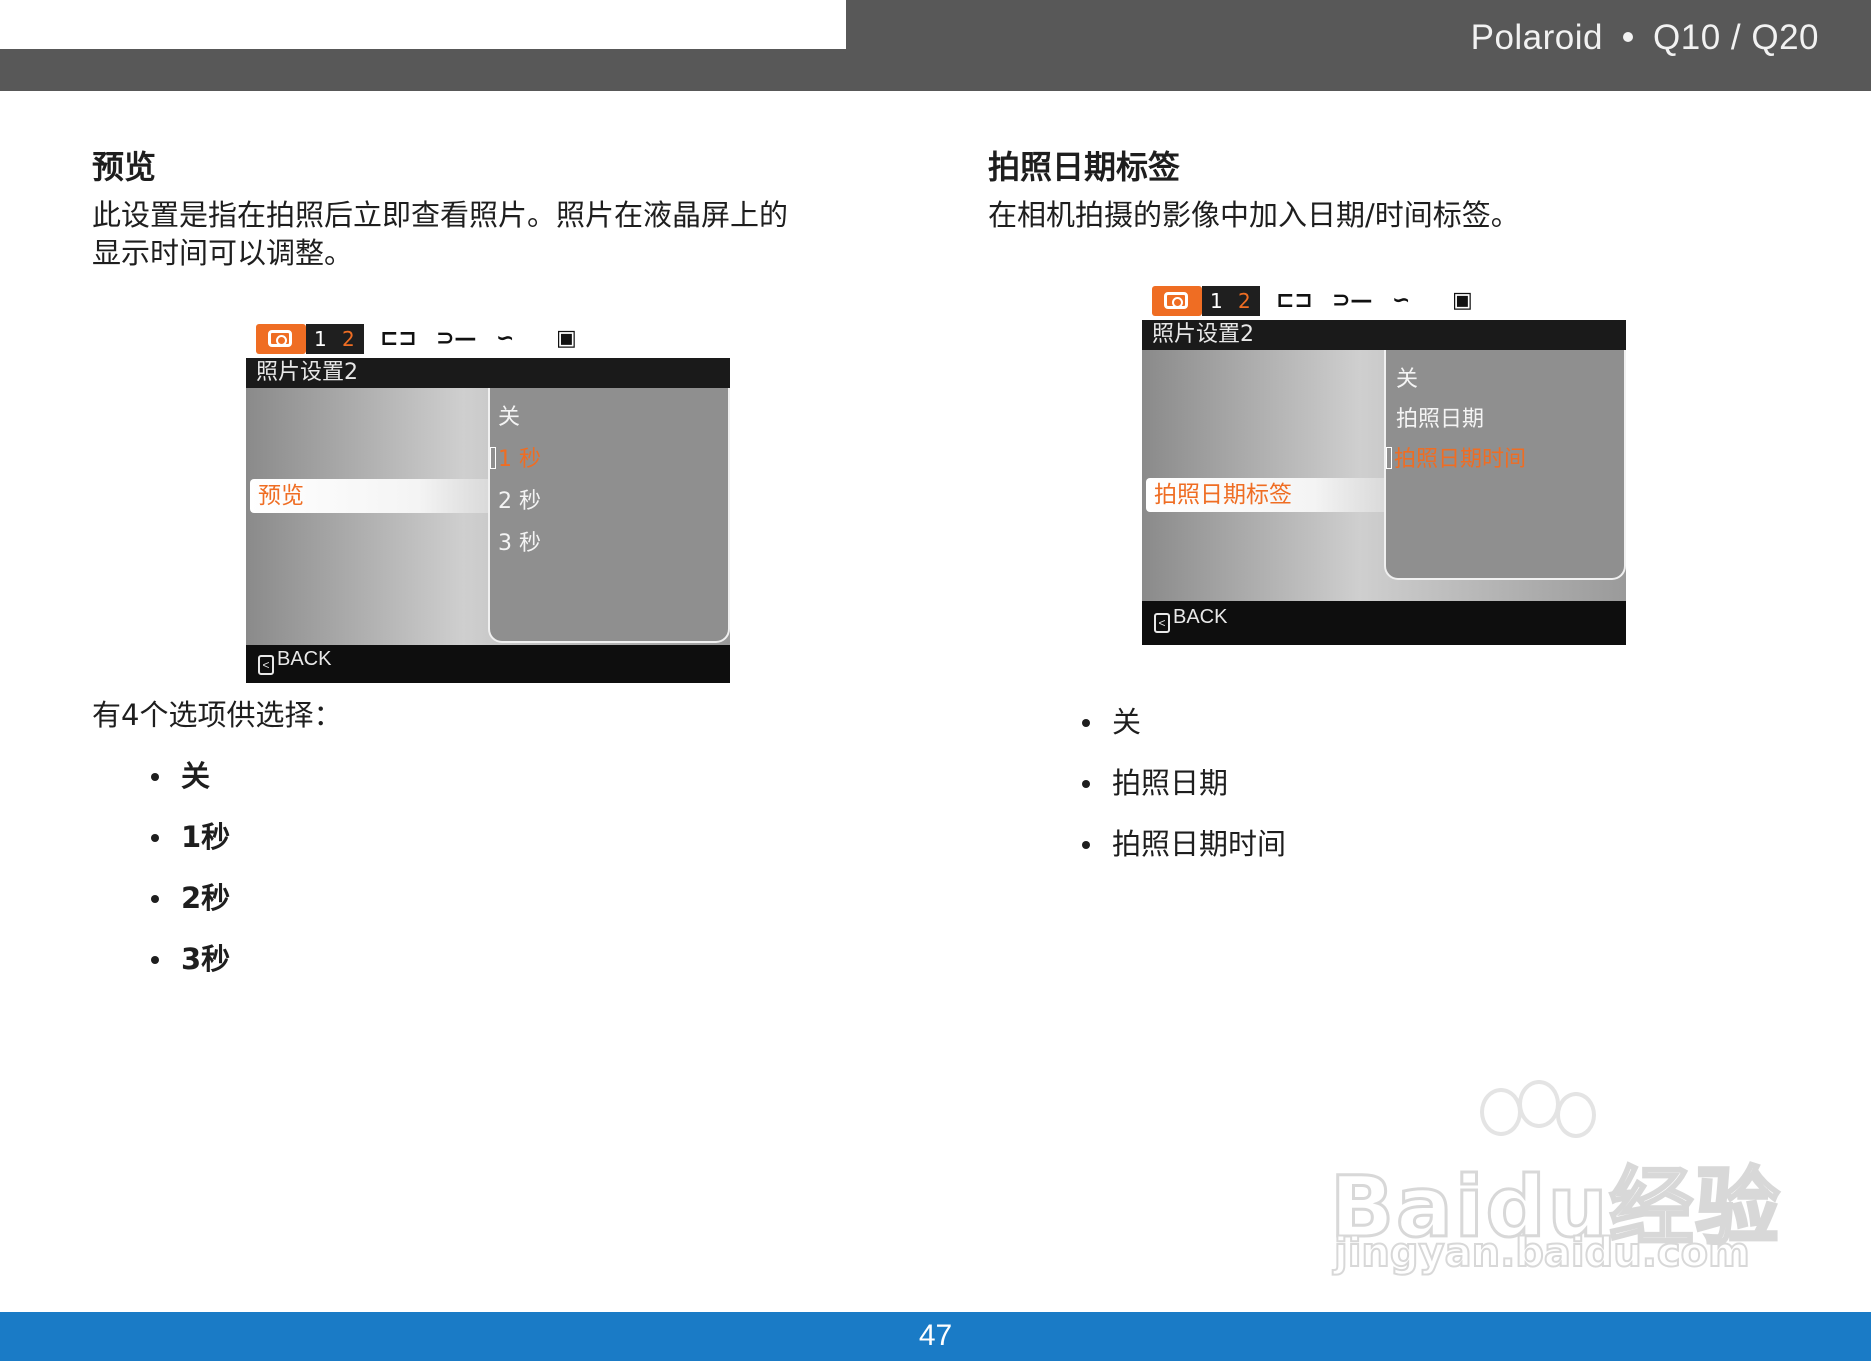 The width and height of the screenshot is (1871, 1361). What do you see at coordinates (206, 837) in the screenshot?
I see `list-item-label: 1秒` at bounding box center [206, 837].